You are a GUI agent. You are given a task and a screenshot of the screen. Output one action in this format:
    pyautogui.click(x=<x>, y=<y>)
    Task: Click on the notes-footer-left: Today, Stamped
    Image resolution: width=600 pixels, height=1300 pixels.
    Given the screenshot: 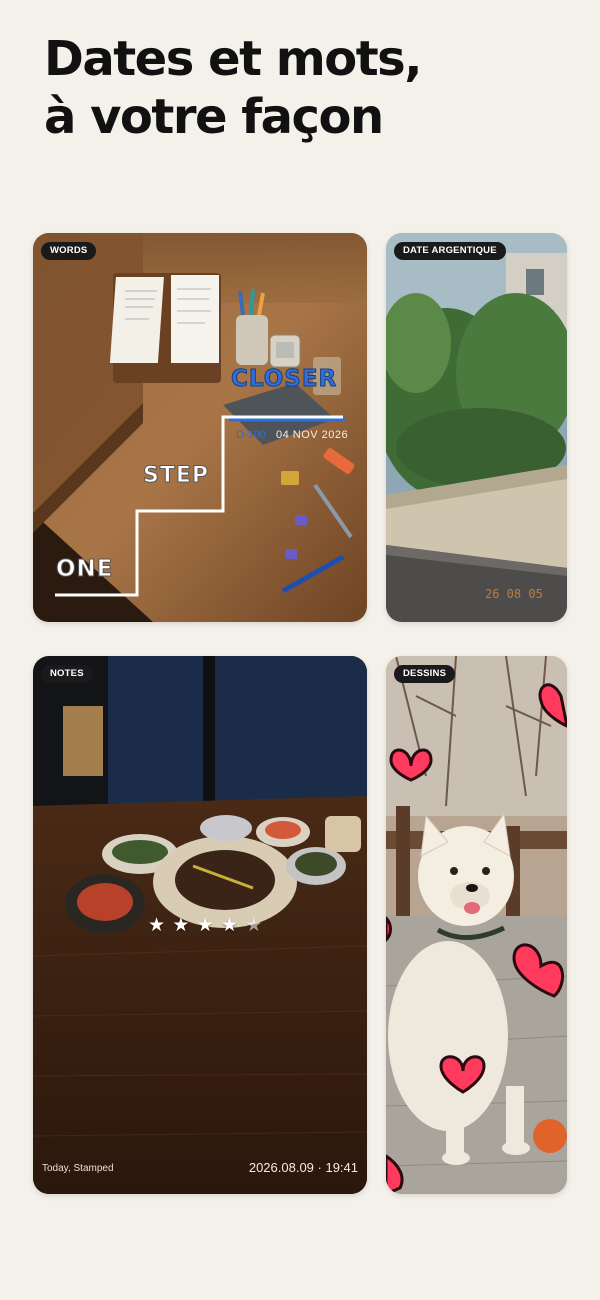 What is the action you would take?
    pyautogui.click(x=78, y=1168)
    